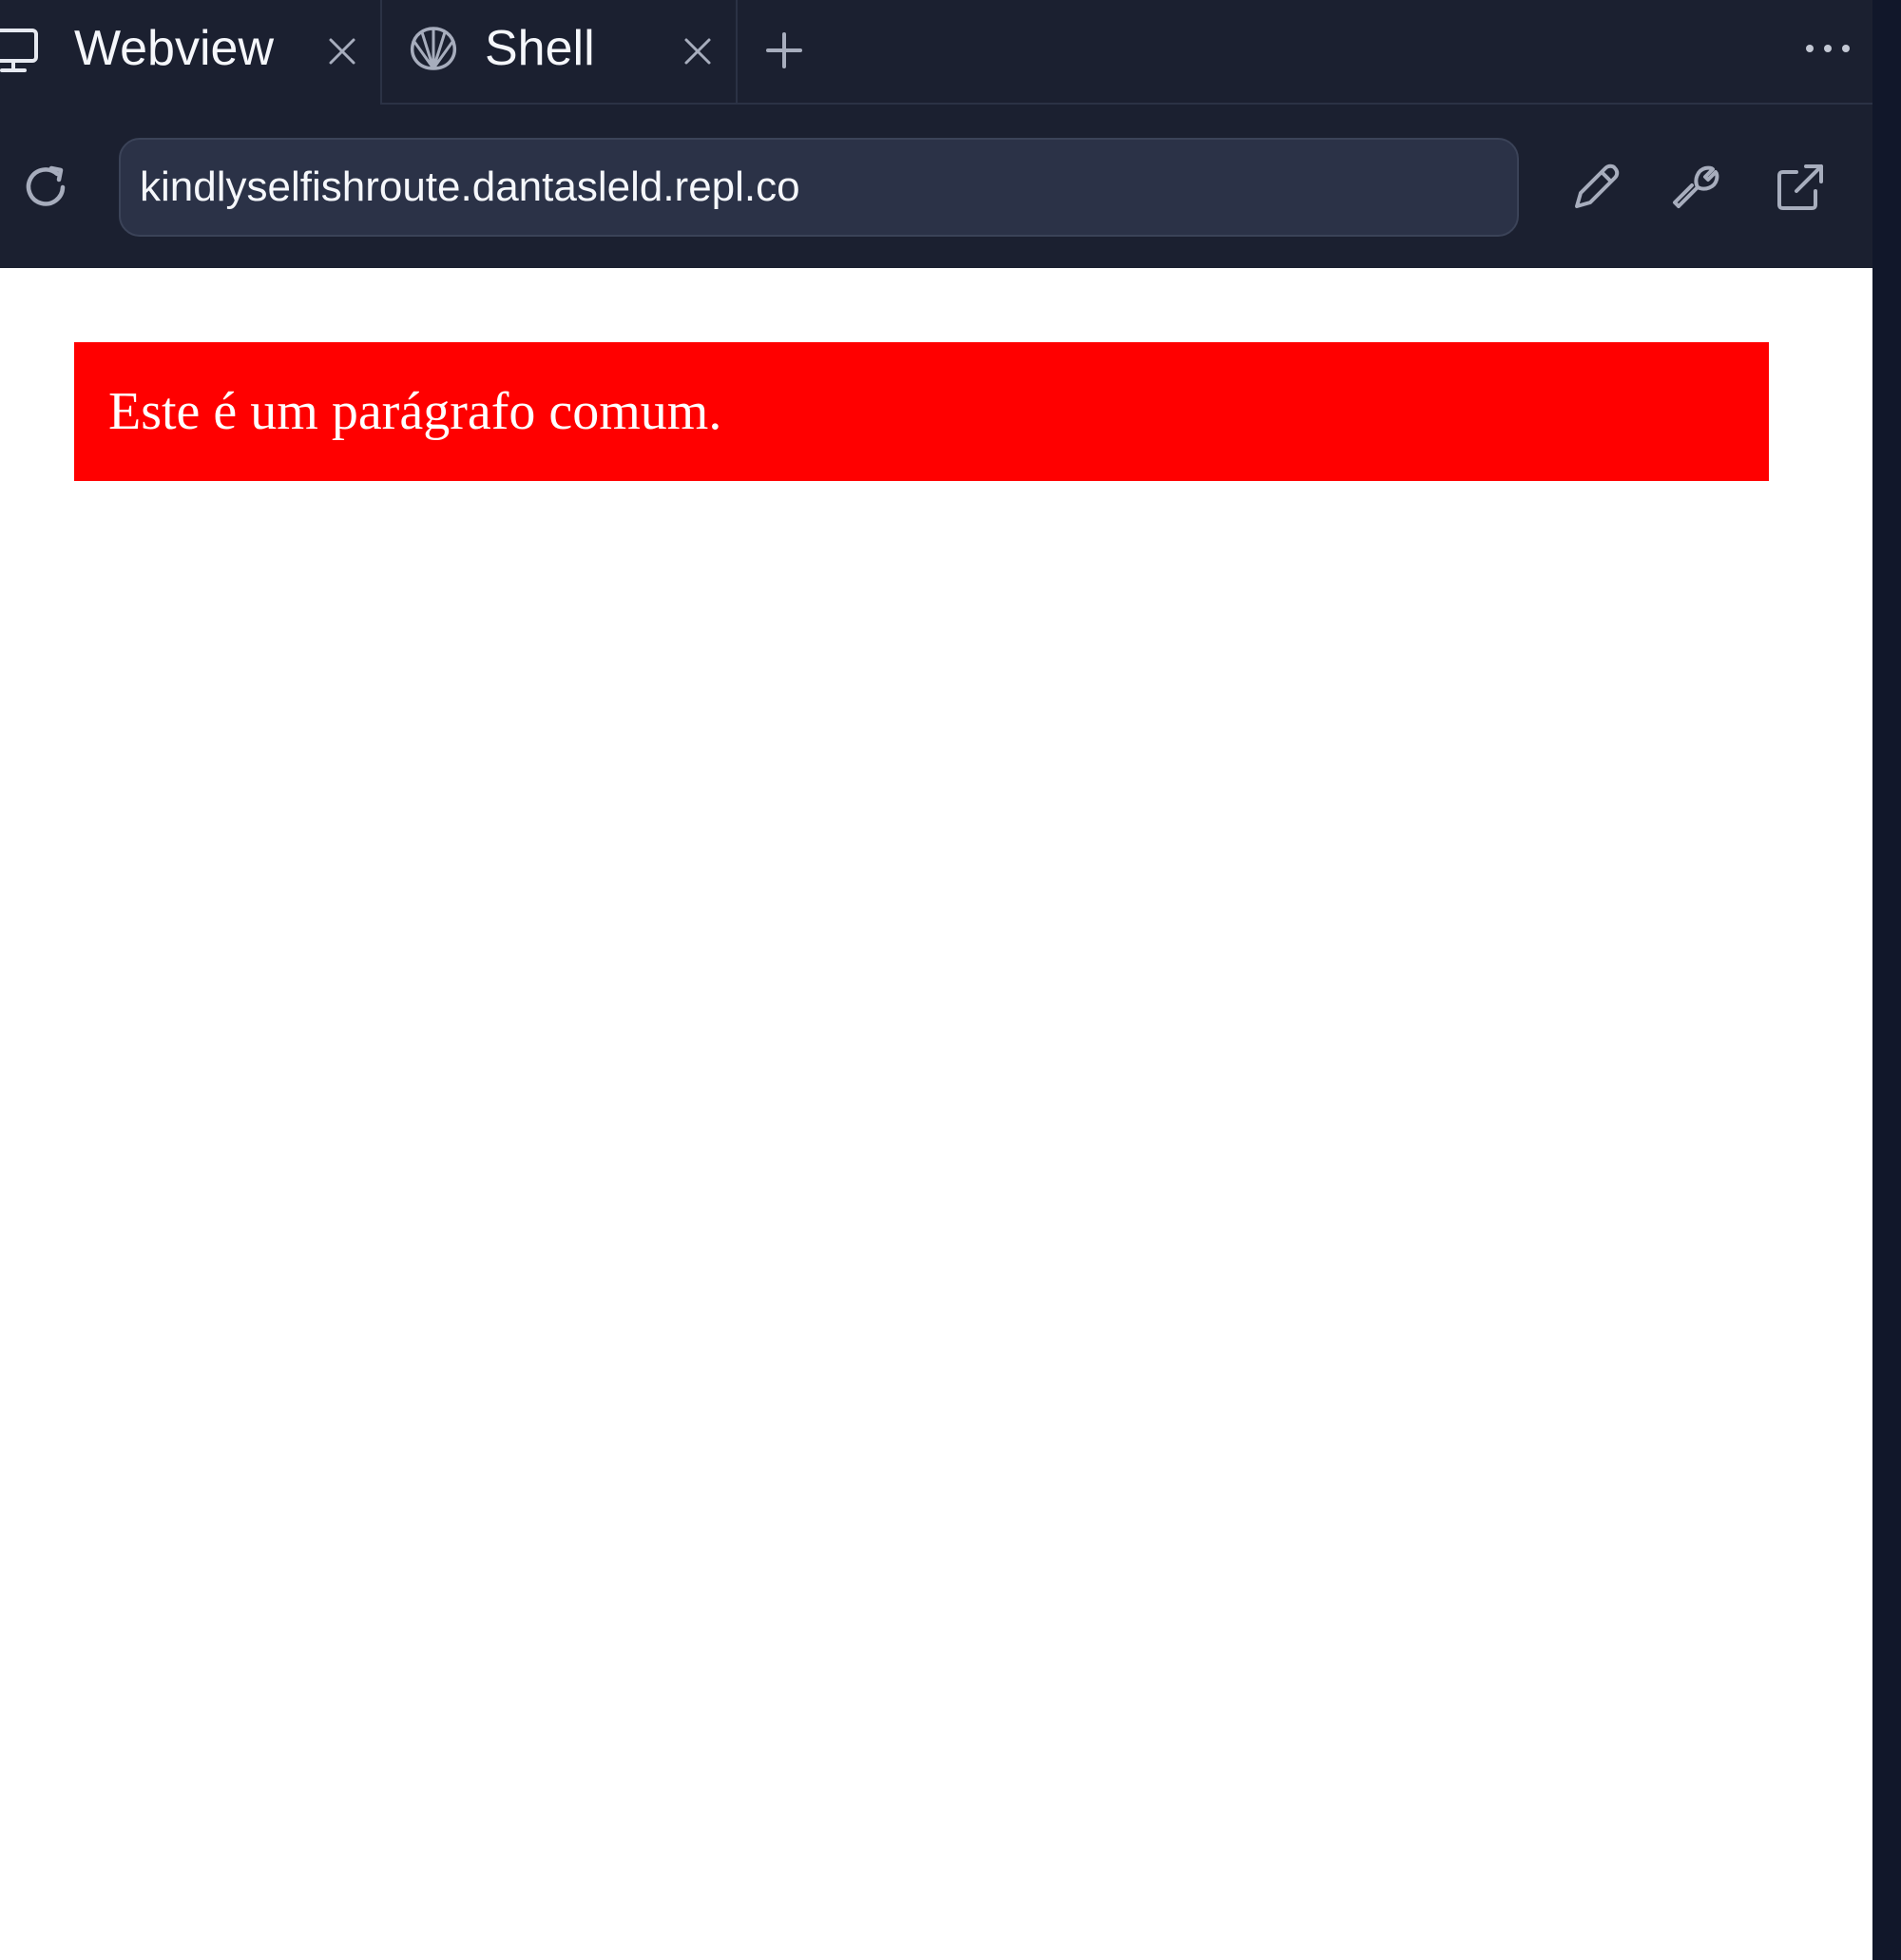  I want to click on monitor-icon, so click(22, 49).